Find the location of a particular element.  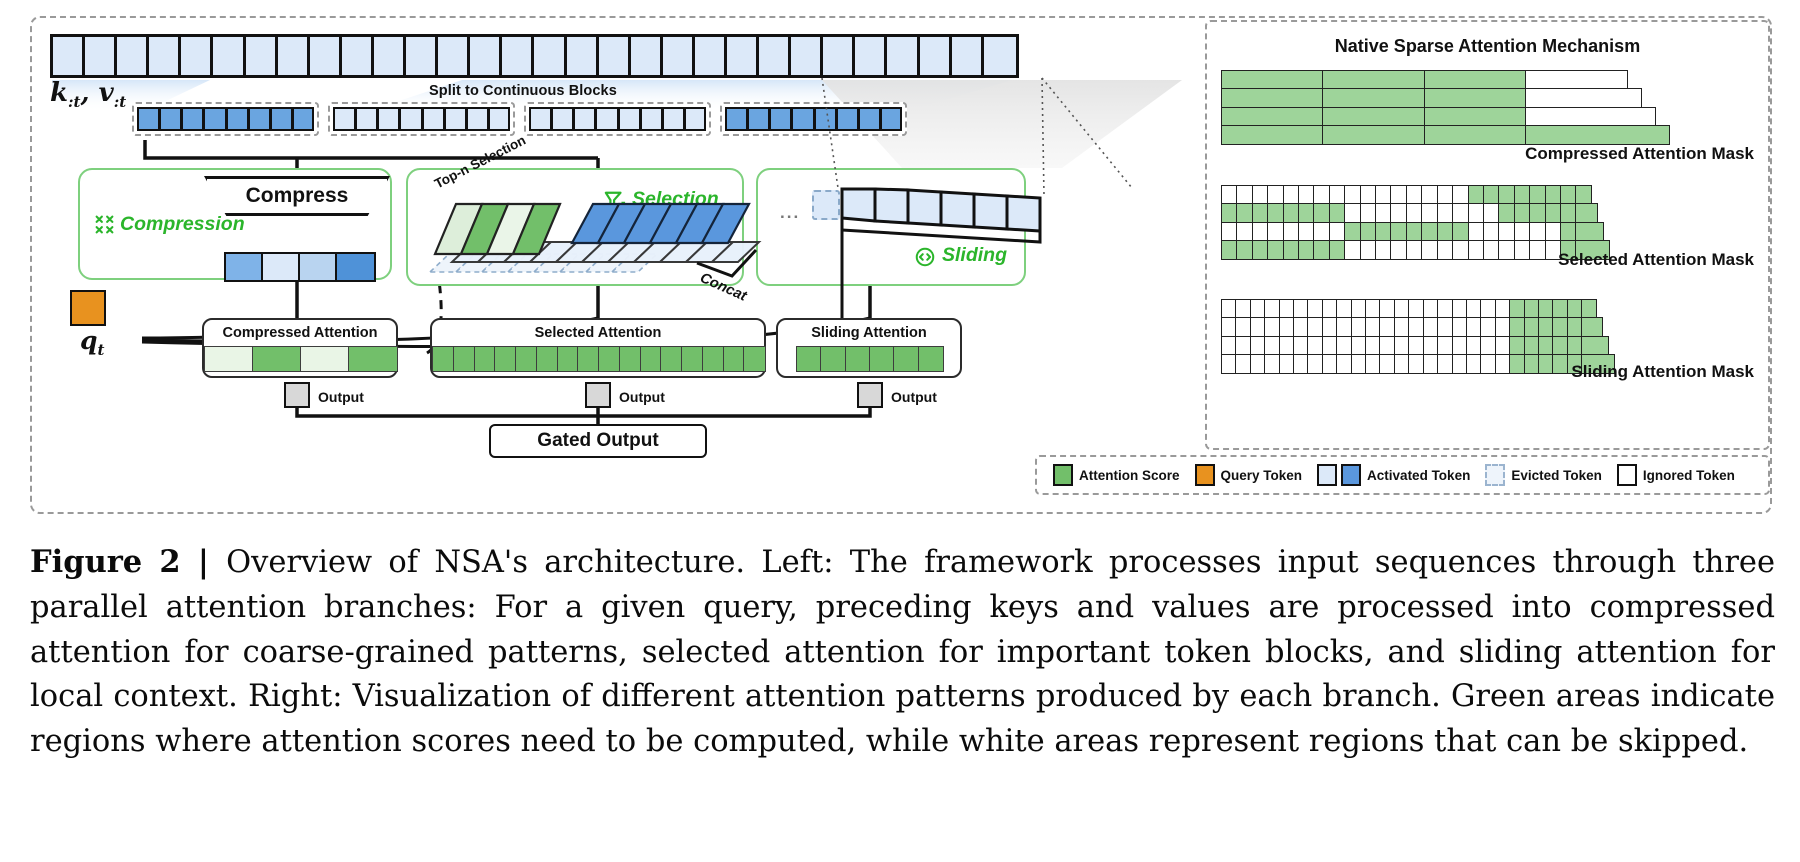

legend-item-evicted-token: Evicted Token is located at coordinates (1543, 475).